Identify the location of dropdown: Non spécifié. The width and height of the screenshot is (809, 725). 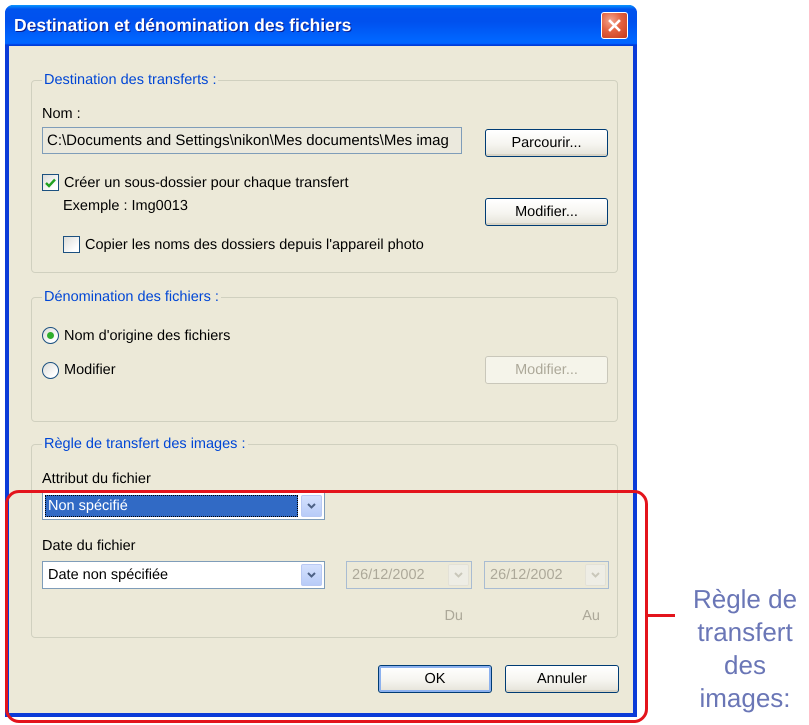
(183, 506).